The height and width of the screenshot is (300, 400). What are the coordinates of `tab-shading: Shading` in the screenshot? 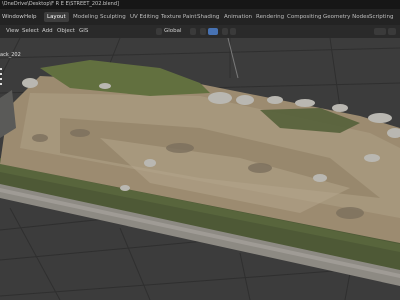 It's located at (208, 17).